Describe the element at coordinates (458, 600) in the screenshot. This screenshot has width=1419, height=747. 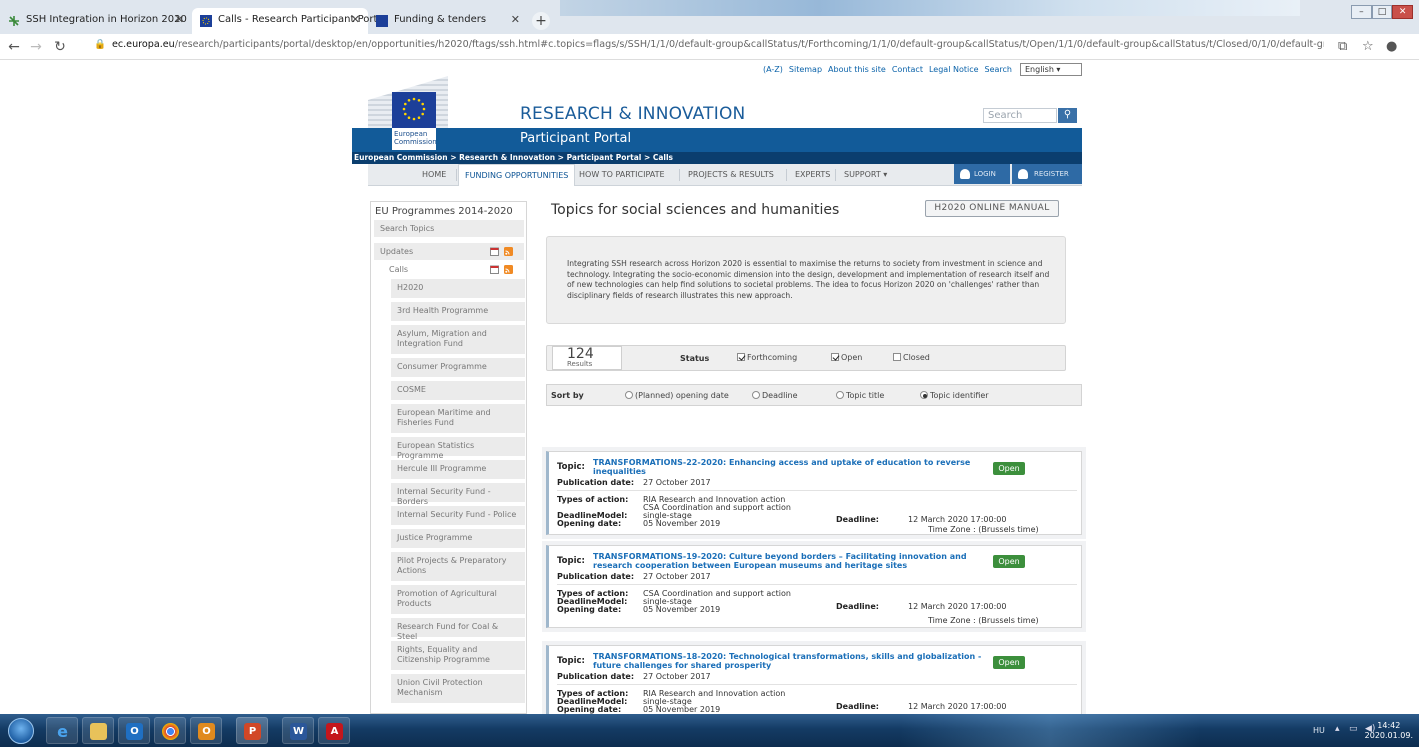
I see `sidebar-item-agri-promotion: Promotion of Agricultural Products` at that location.